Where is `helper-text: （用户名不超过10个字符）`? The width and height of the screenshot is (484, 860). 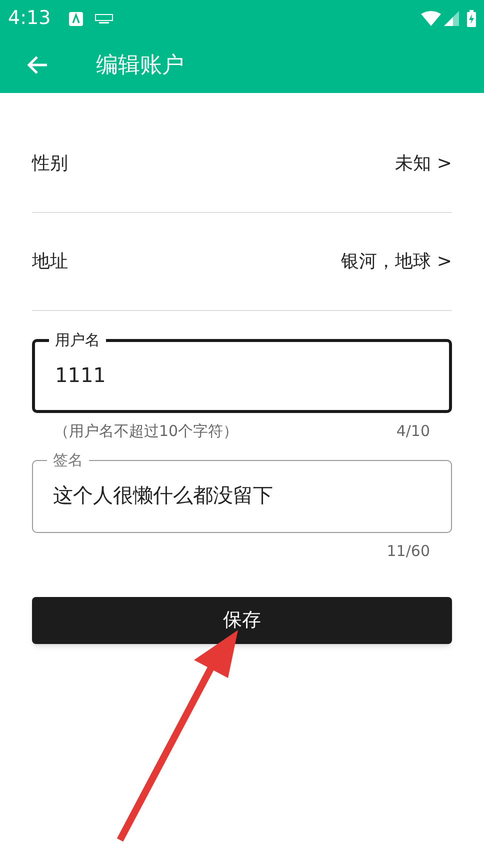 helper-text: （用户名不超过10个字符） is located at coordinates (146, 431).